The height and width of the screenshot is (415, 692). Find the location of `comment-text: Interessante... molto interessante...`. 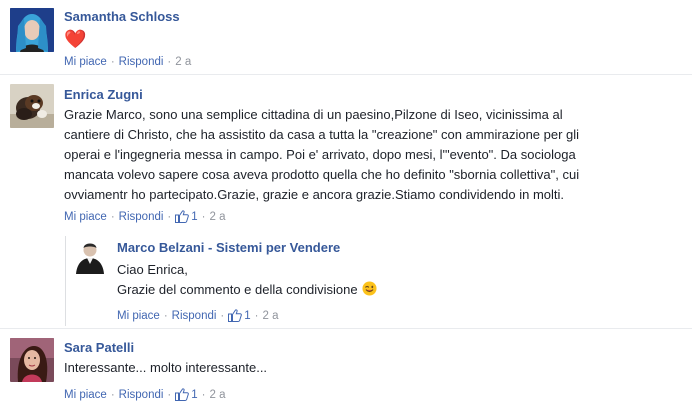

comment-text: Interessante... molto interessante... is located at coordinates (165, 368).